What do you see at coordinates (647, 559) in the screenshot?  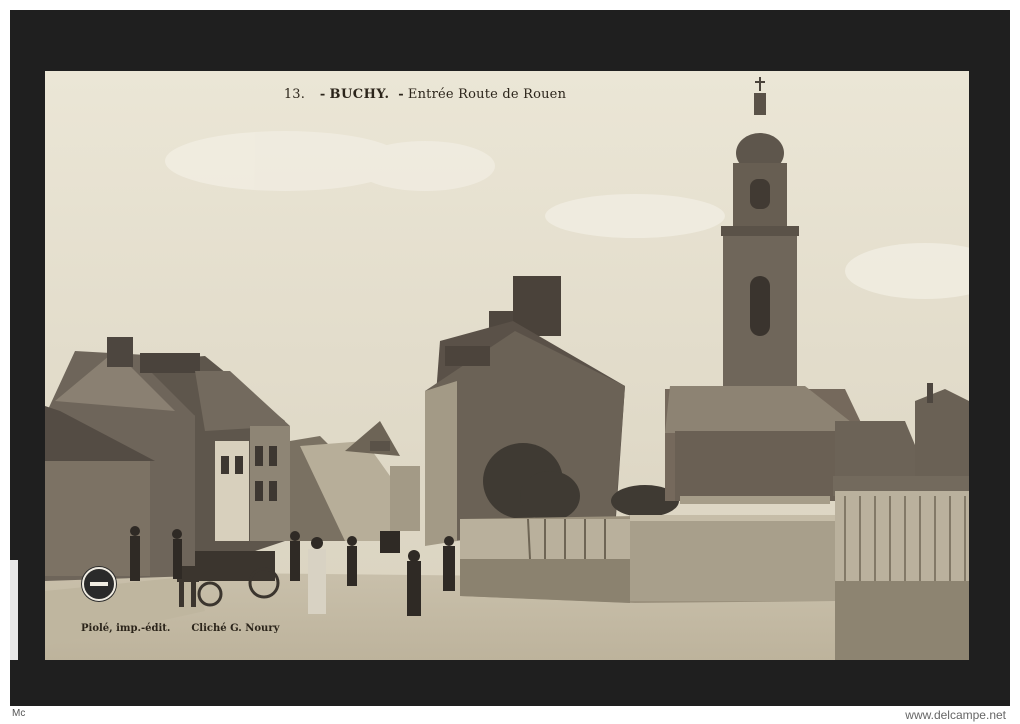 I see `walls` at bounding box center [647, 559].